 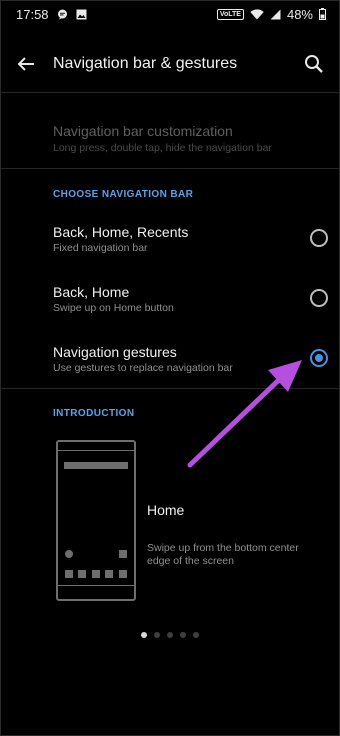 I want to click on annotation-arrow-icon, so click(x=244, y=414).